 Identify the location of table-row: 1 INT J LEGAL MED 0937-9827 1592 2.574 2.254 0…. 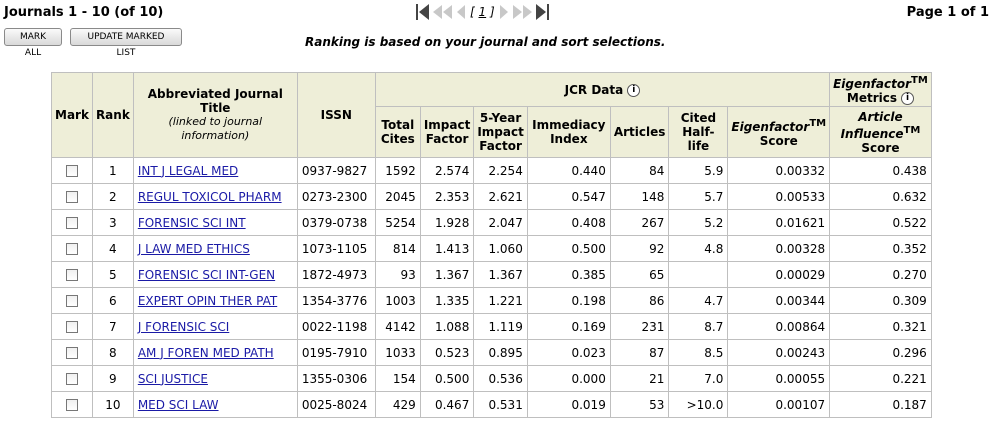
(491, 170).